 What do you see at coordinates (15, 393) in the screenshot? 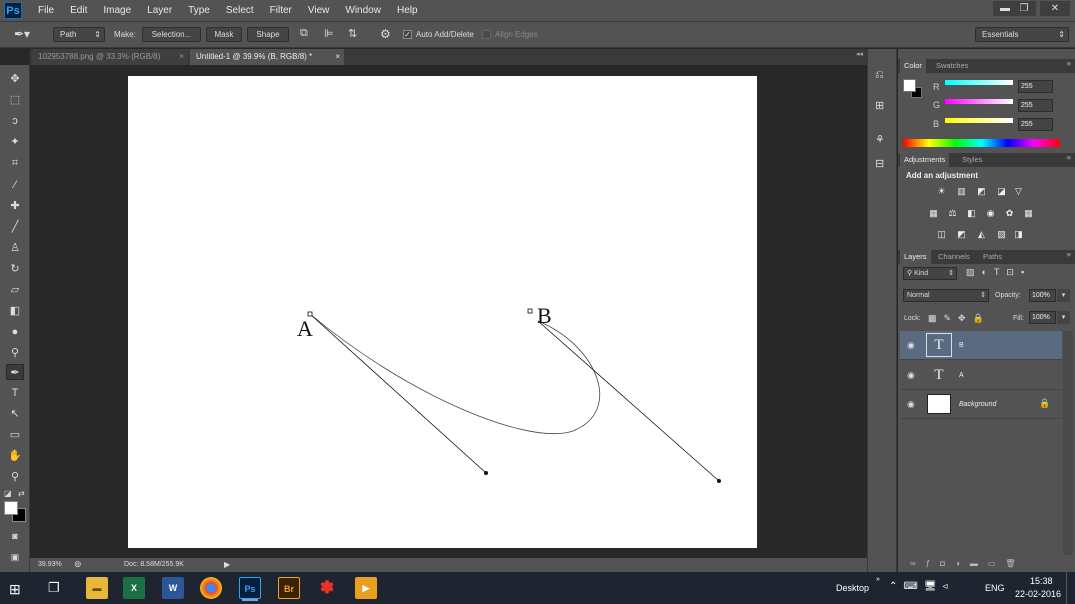
I see `type-tool-icon: T` at bounding box center [15, 393].